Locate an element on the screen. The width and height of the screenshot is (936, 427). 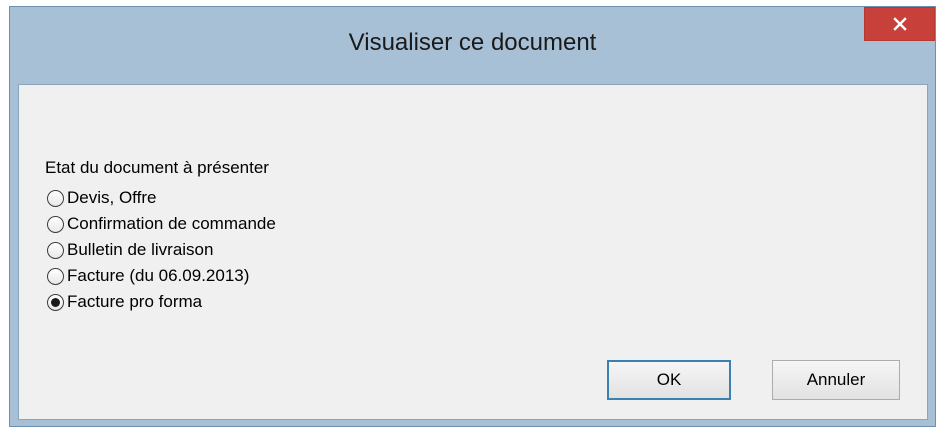
radio-label: Bulletin de livraison is located at coordinates (140, 249).